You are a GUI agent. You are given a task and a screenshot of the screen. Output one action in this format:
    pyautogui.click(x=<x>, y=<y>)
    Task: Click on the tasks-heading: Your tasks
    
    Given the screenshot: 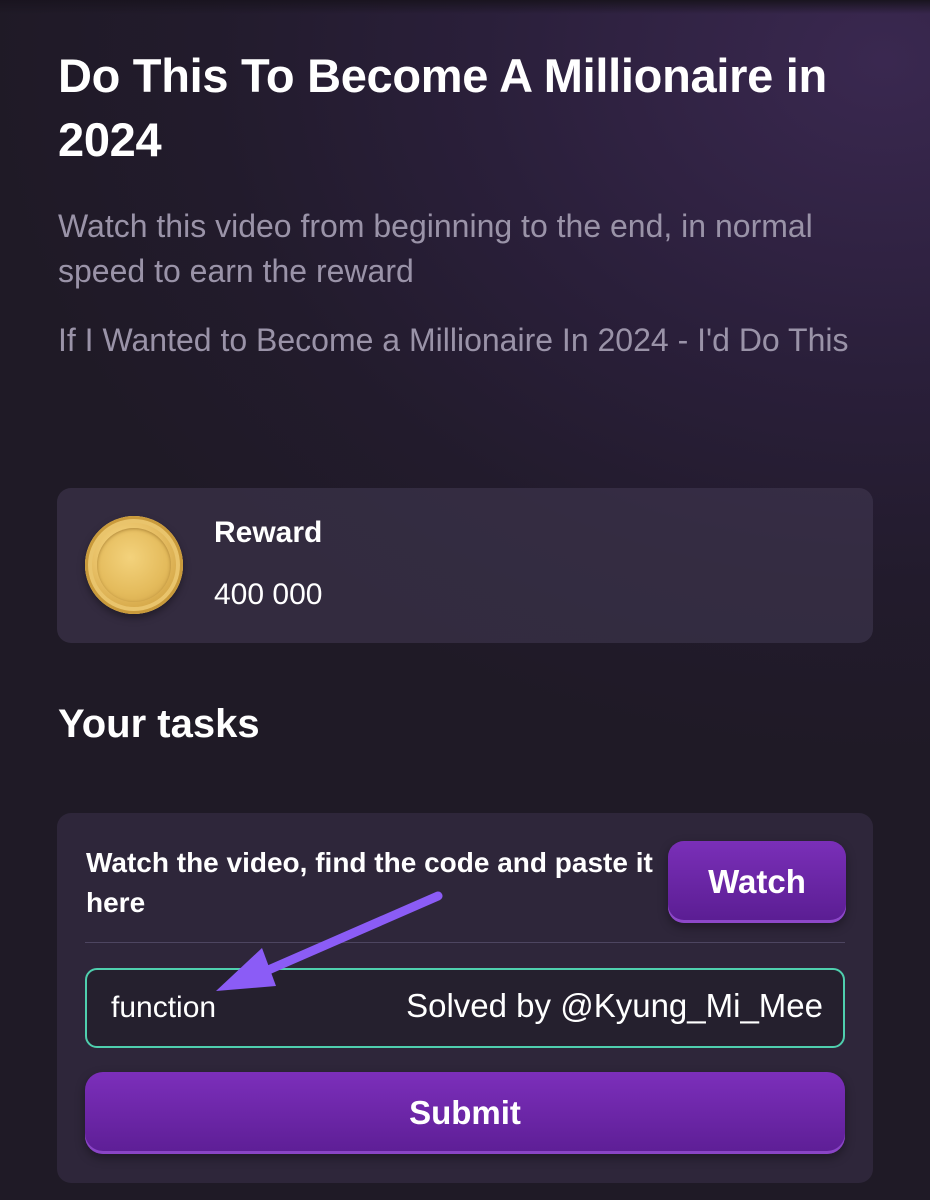 What is the action you would take?
    pyautogui.click(x=159, y=724)
    